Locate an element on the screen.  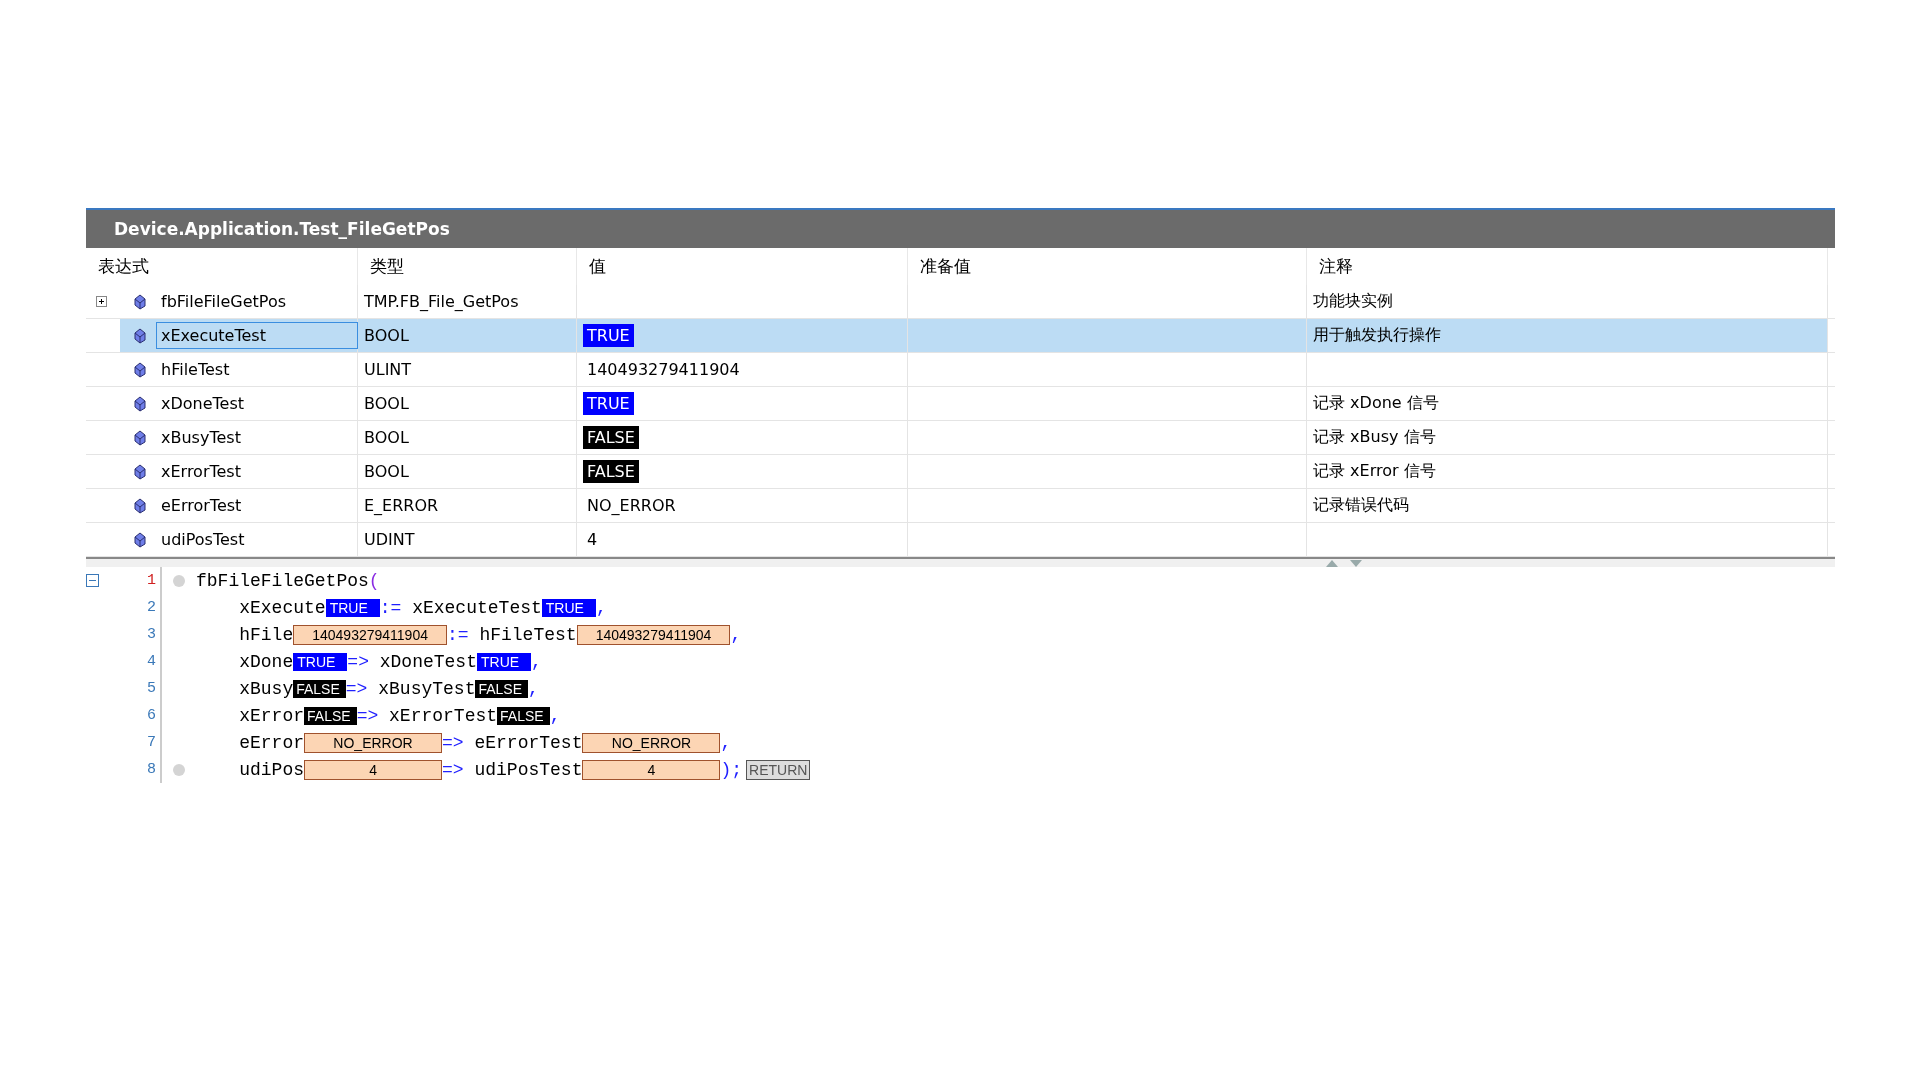
comment-cell: 用于触发执行操作 is located at coordinates (1377, 335).